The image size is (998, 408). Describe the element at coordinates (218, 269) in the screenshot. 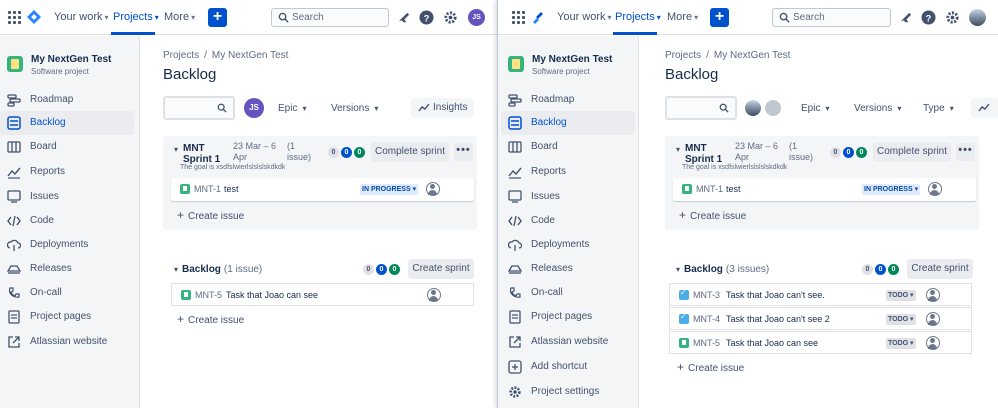

I see `backlog-header: ▾ Backlog (1 issue)` at that location.